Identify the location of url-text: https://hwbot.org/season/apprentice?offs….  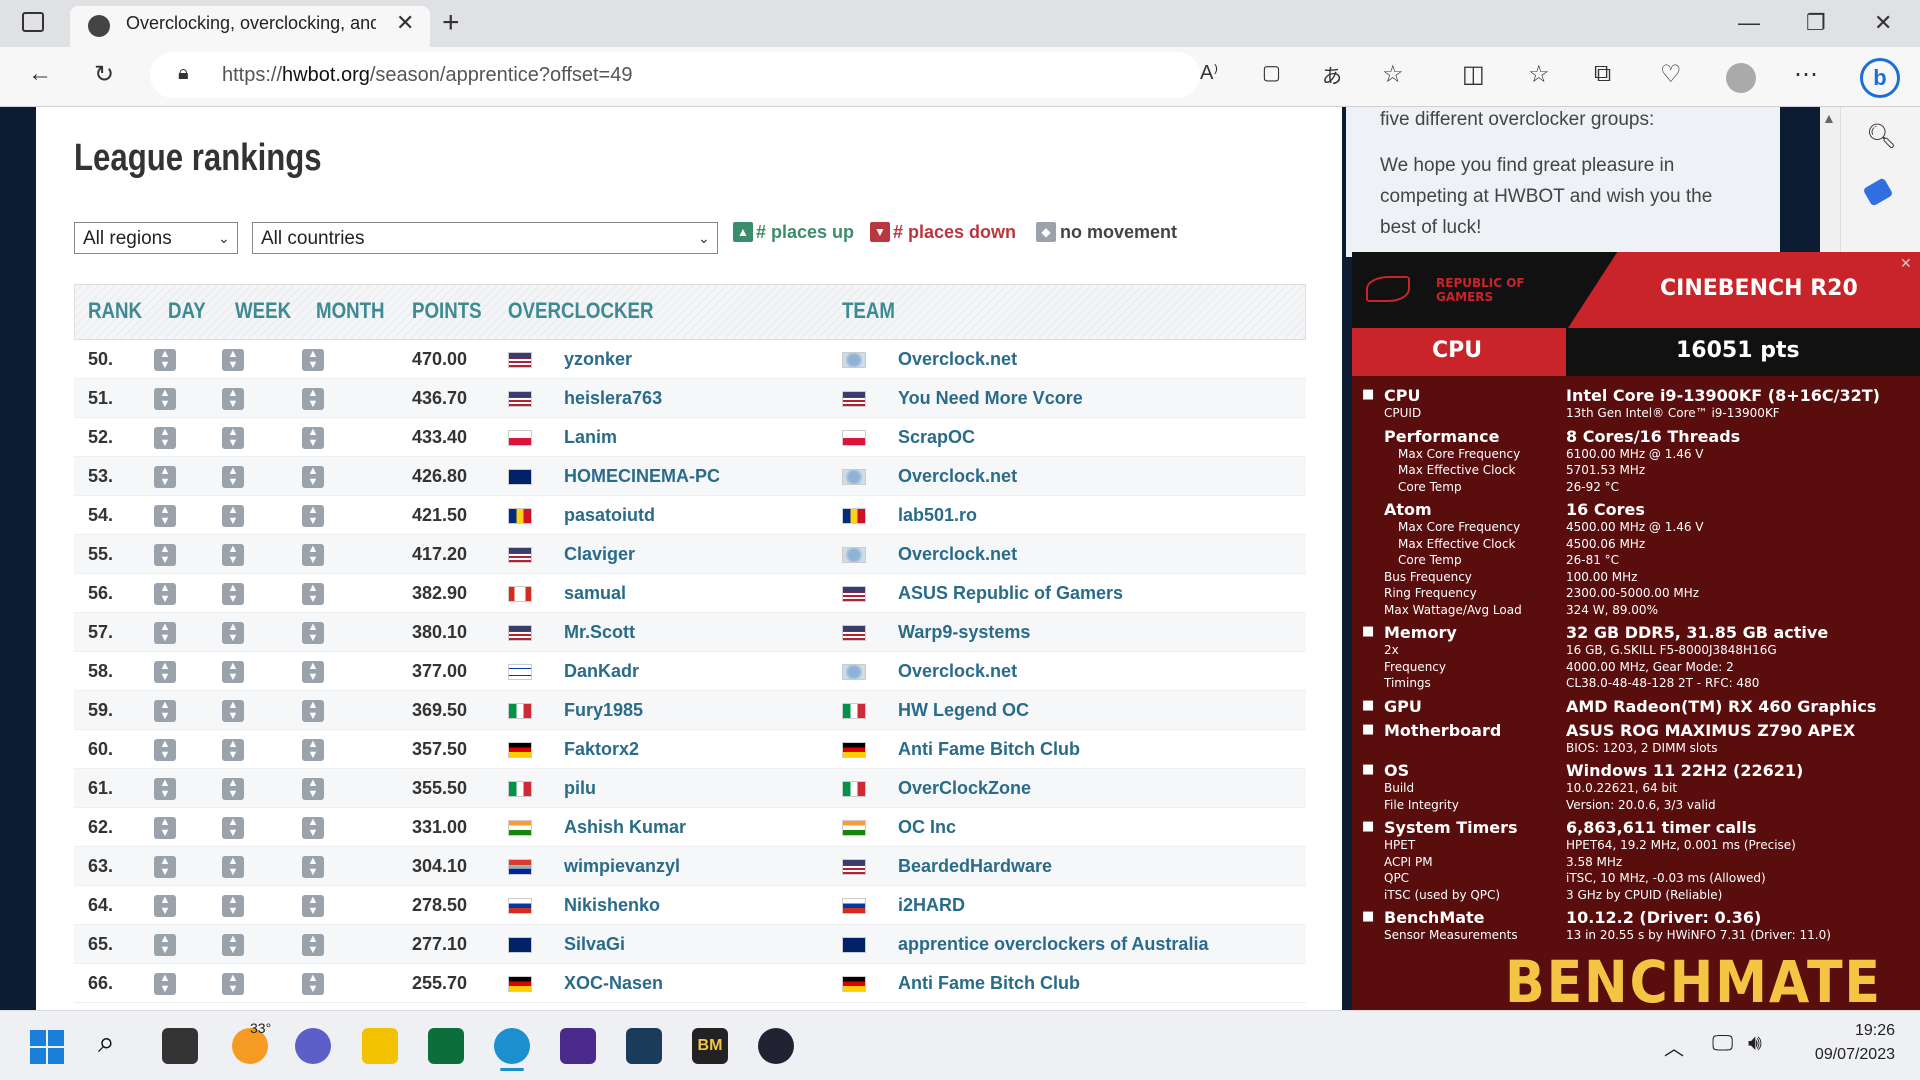
(427, 75).